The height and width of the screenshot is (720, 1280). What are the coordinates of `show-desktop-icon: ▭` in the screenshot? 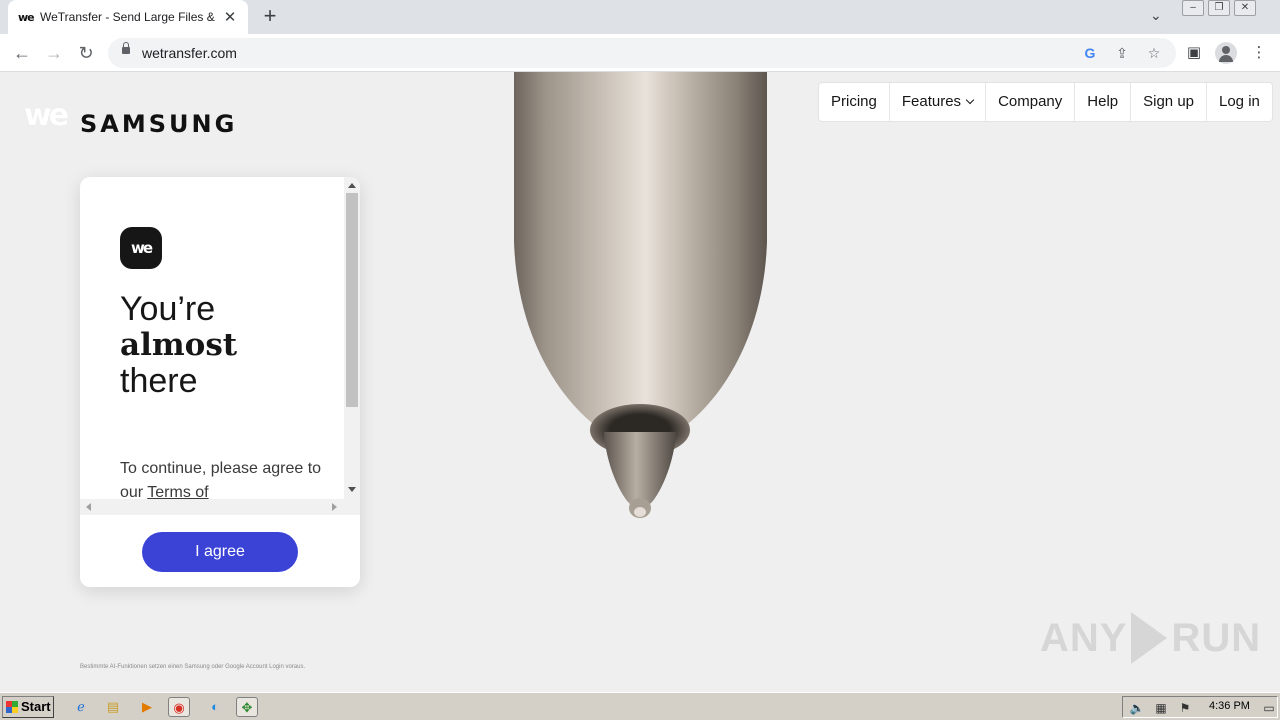 It's located at (1269, 708).